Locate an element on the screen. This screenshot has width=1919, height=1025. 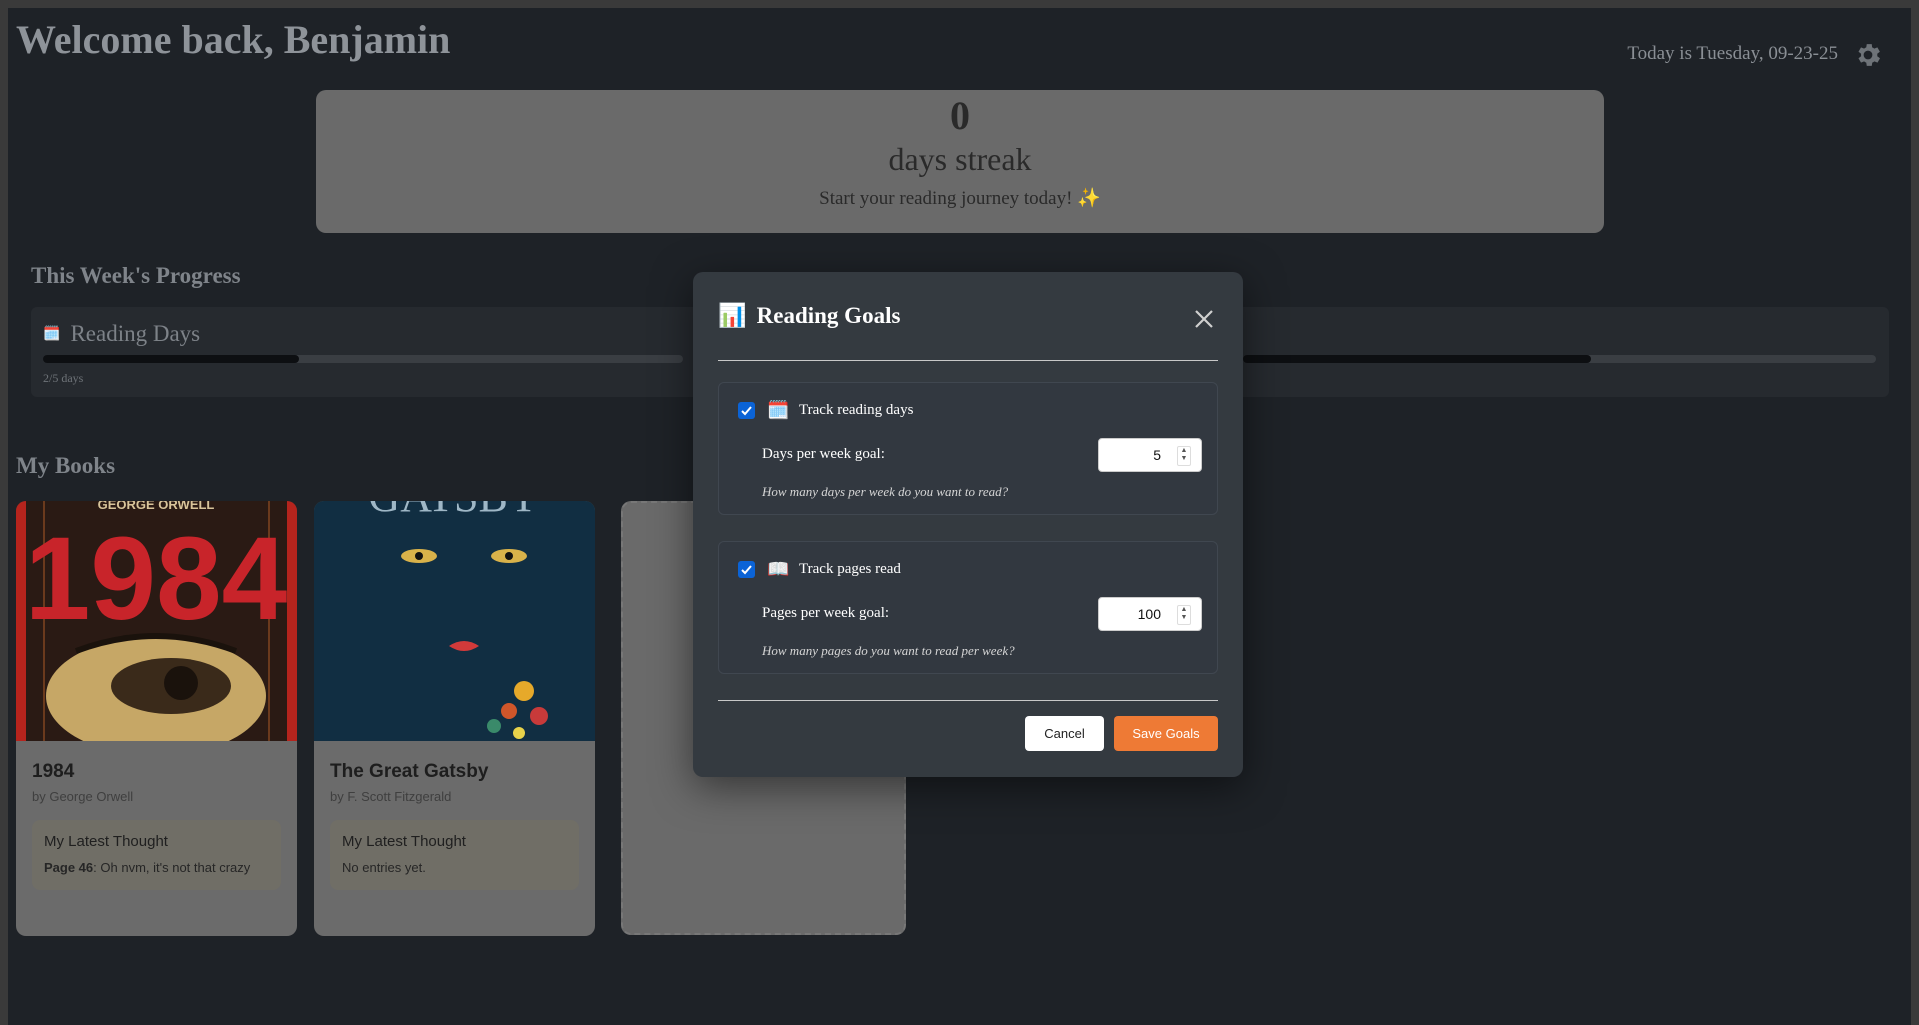
input-value: 5 is located at coordinates (1157, 455).